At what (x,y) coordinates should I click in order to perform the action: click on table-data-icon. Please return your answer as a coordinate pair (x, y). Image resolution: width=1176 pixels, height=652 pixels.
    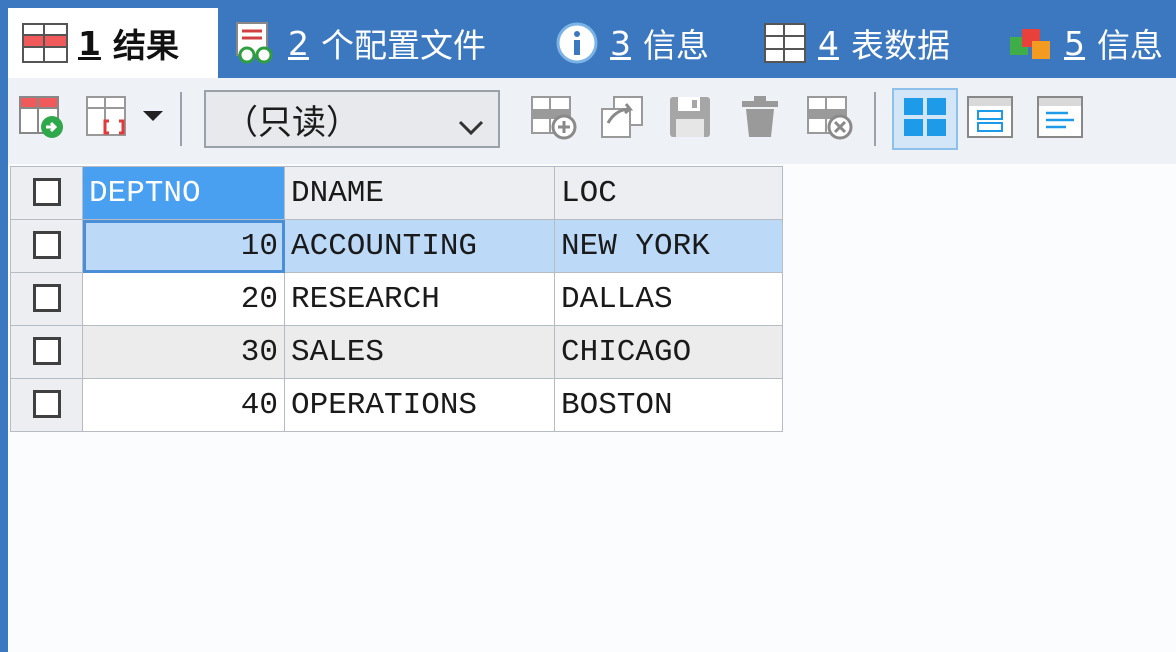
    Looking at the image, I should click on (785, 43).